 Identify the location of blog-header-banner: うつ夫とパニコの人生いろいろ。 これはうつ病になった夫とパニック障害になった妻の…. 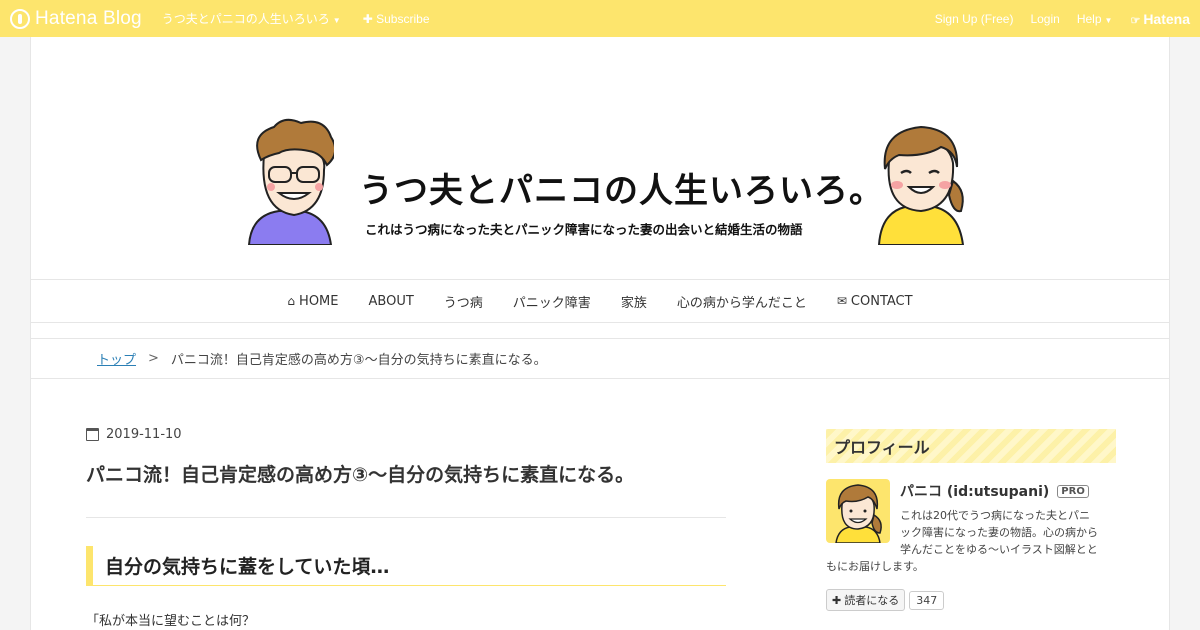
(604, 180).